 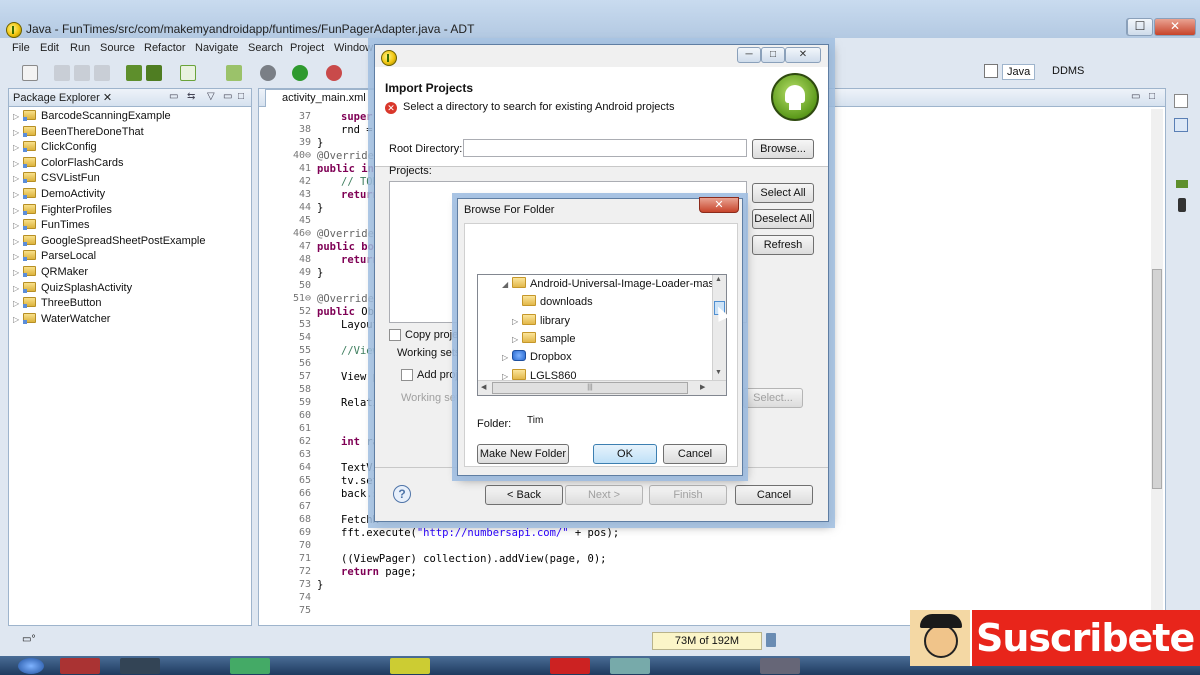 What do you see at coordinates (1182, 184) in the screenshot?
I see `android-device-icon` at bounding box center [1182, 184].